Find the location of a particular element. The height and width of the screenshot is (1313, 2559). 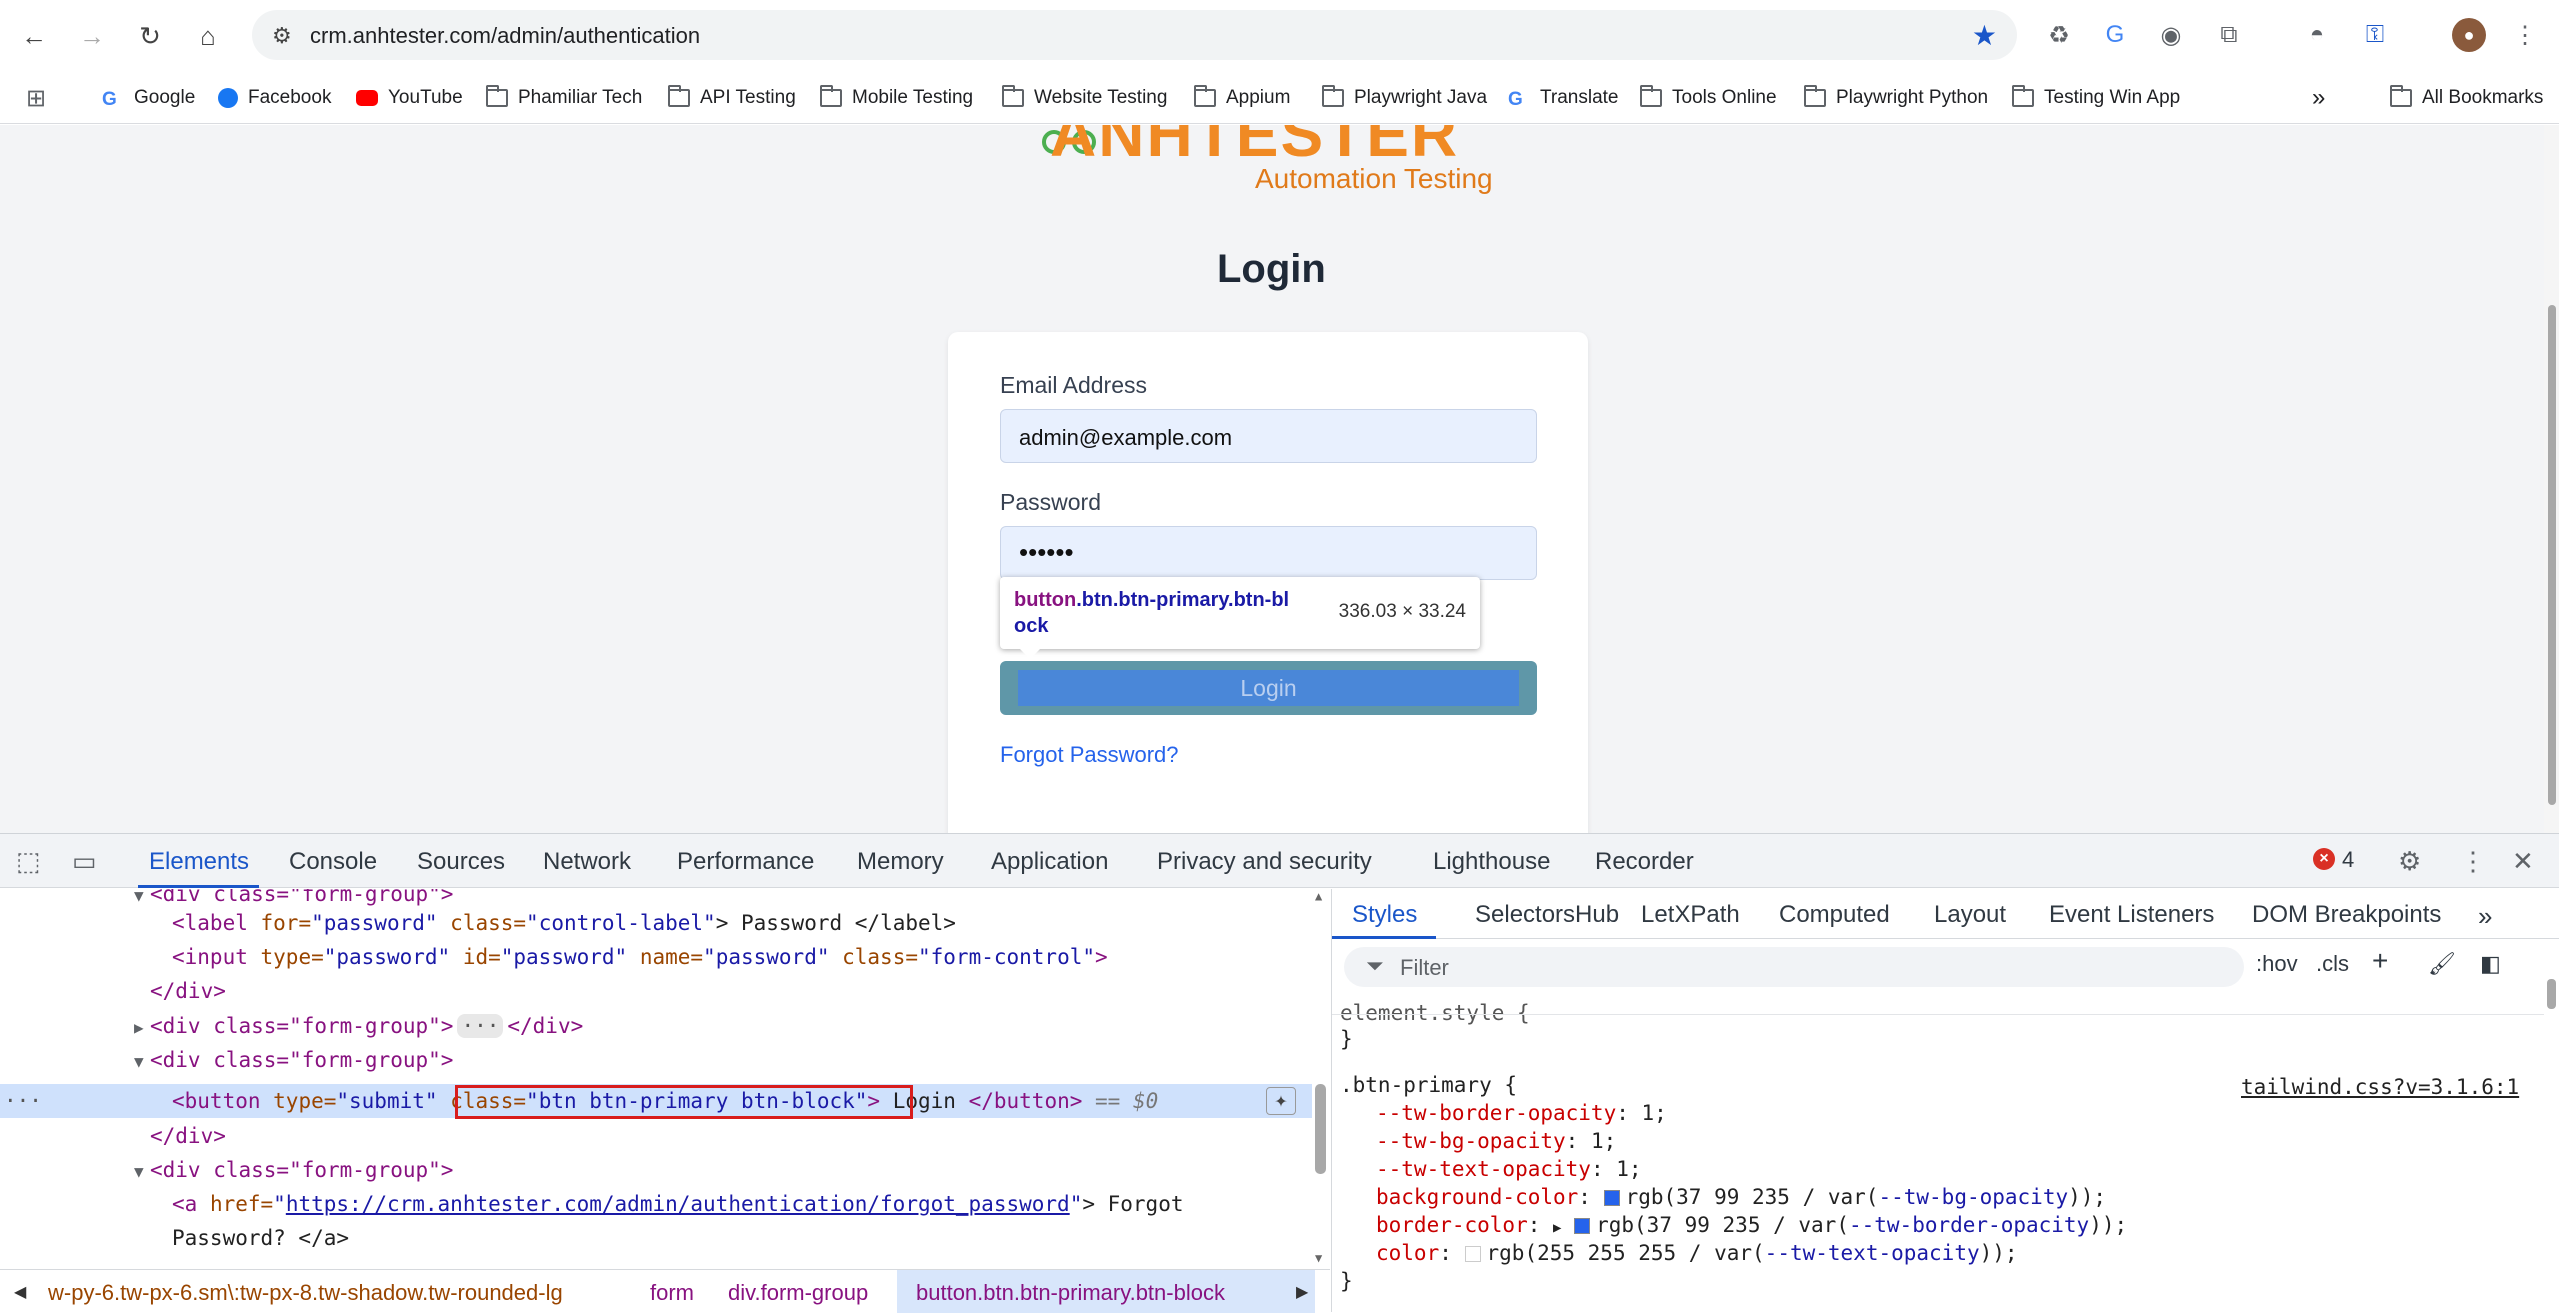

tab-application: Application is located at coordinates (1049, 862).